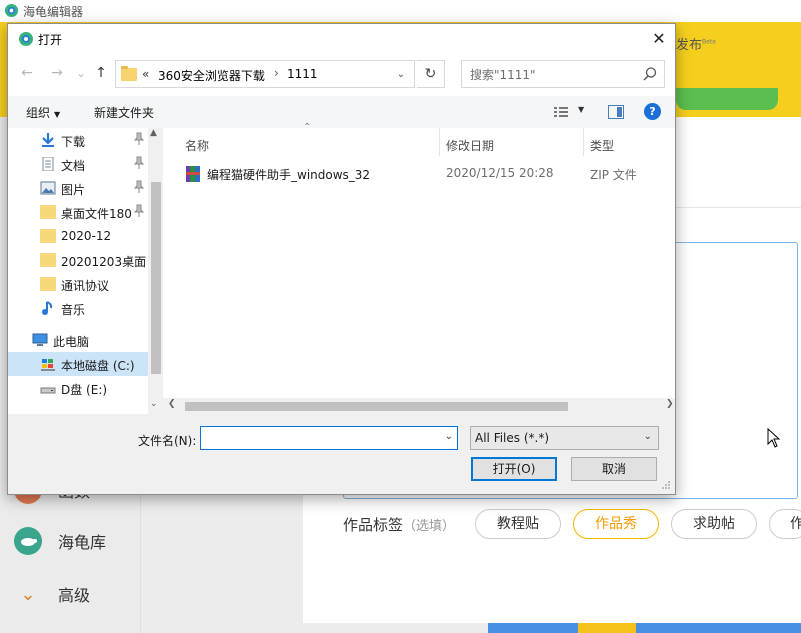  Describe the element at coordinates (156, 278) in the screenshot. I see `nav-scroll-thumb` at that location.